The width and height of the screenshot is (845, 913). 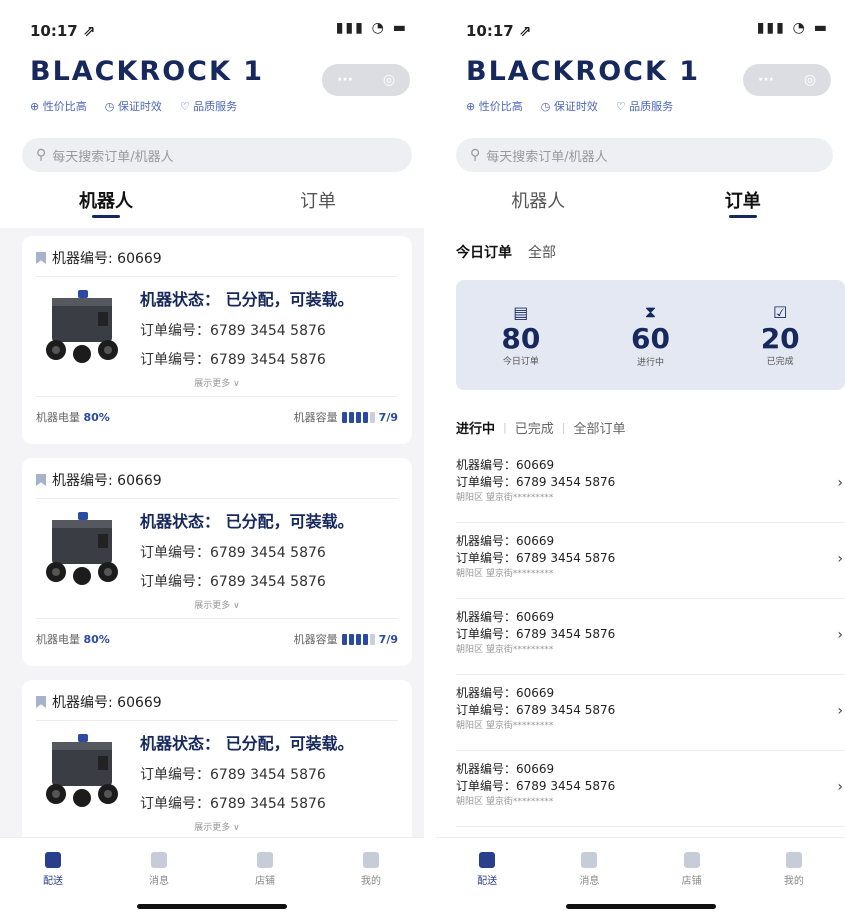 I want to click on store-icon, so click(x=691, y=860).